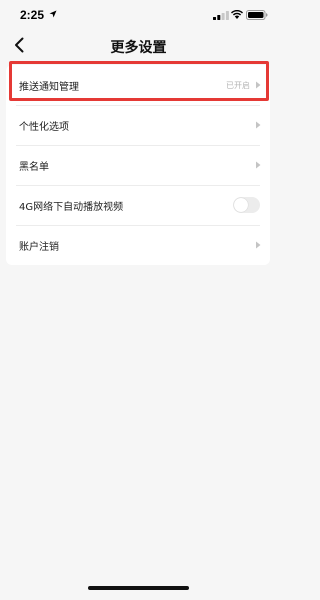 The height and width of the screenshot is (600, 320). Describe the element at coordinates (49, 87) in the screenshot. I see `settings-item-label: 推送通知管理` at that location.